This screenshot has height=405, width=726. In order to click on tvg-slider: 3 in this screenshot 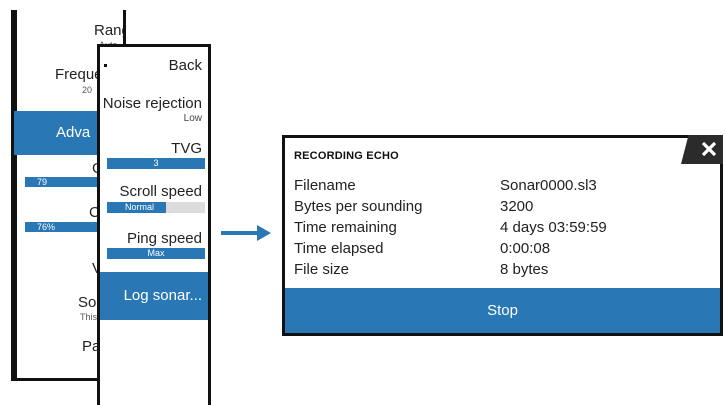, I will do `click(156, 163)`.